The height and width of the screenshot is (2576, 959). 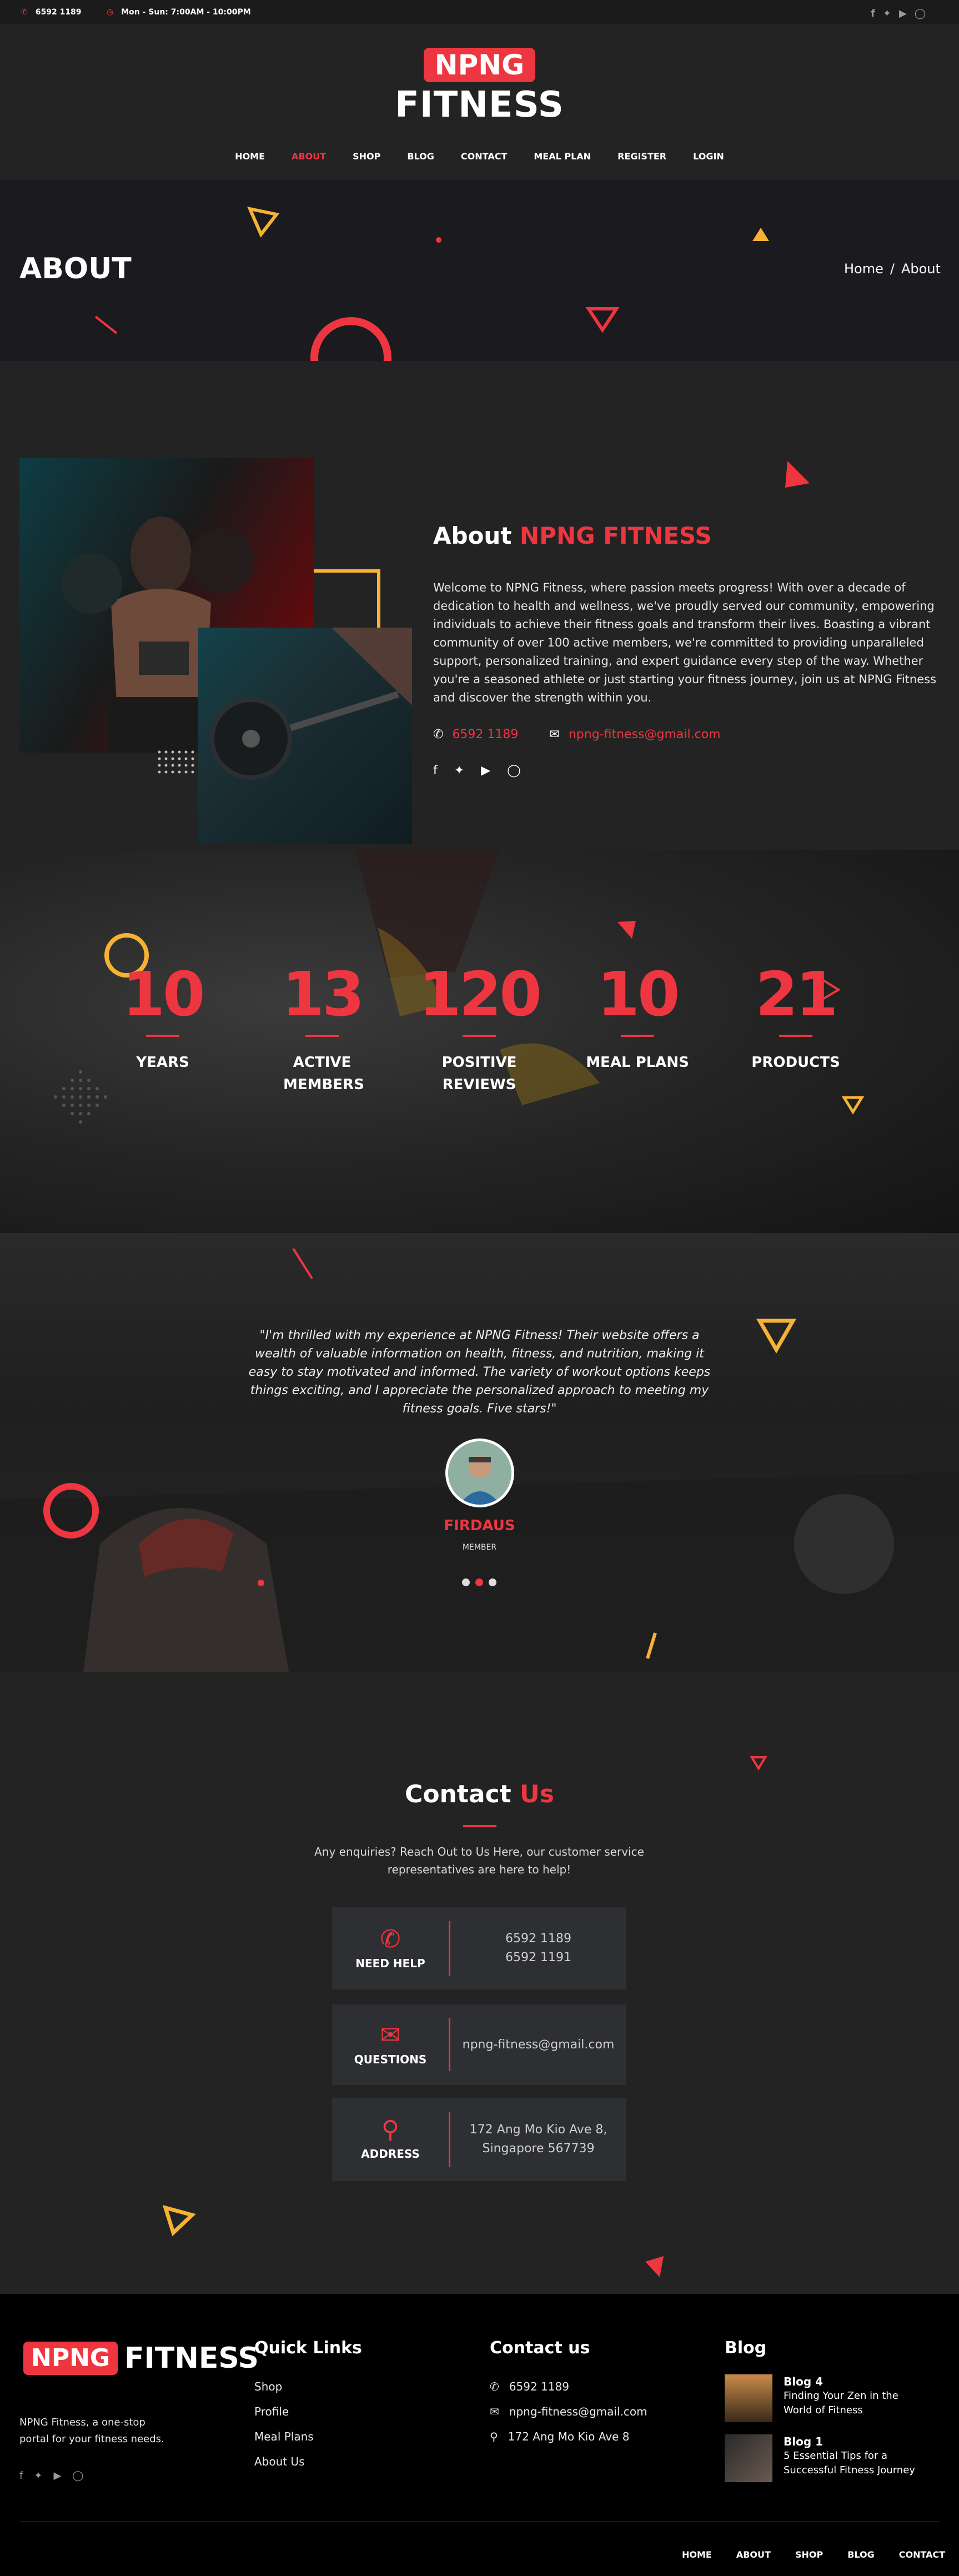 I want to click on stat-products: 21 PRODUCTS, so click(x=795, y=1015).